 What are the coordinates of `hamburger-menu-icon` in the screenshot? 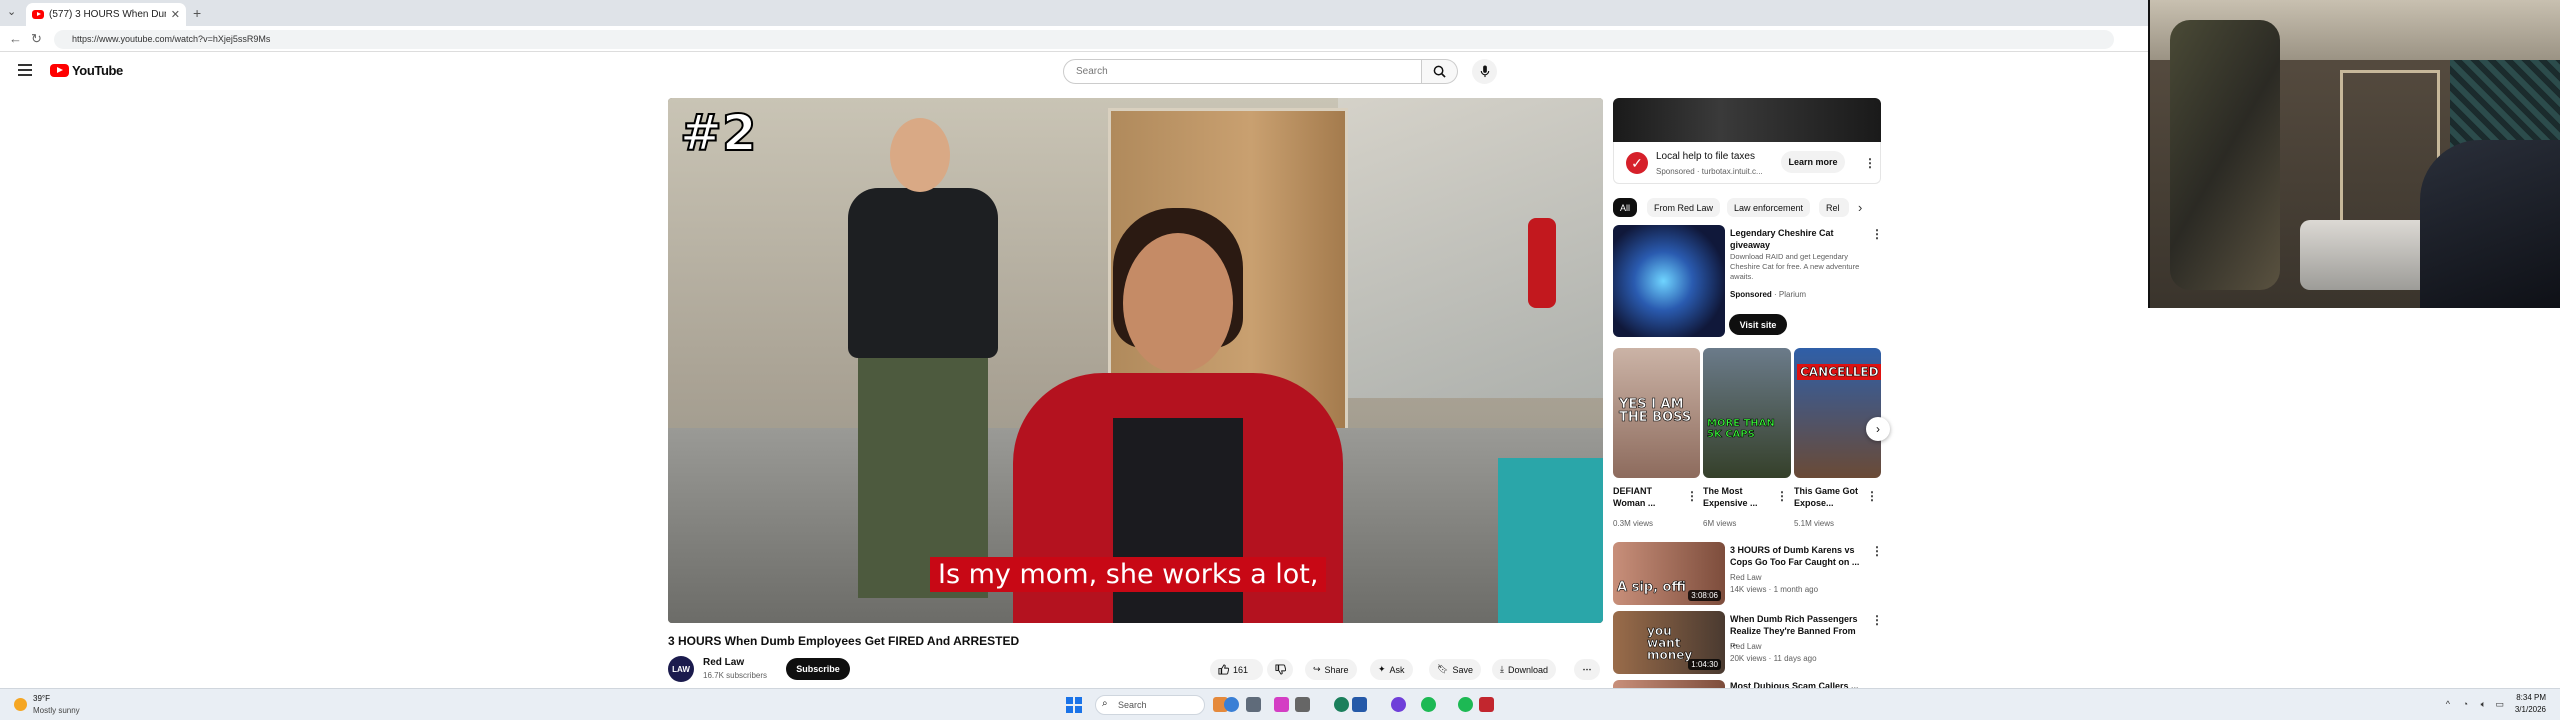 It's located at (25, 70).